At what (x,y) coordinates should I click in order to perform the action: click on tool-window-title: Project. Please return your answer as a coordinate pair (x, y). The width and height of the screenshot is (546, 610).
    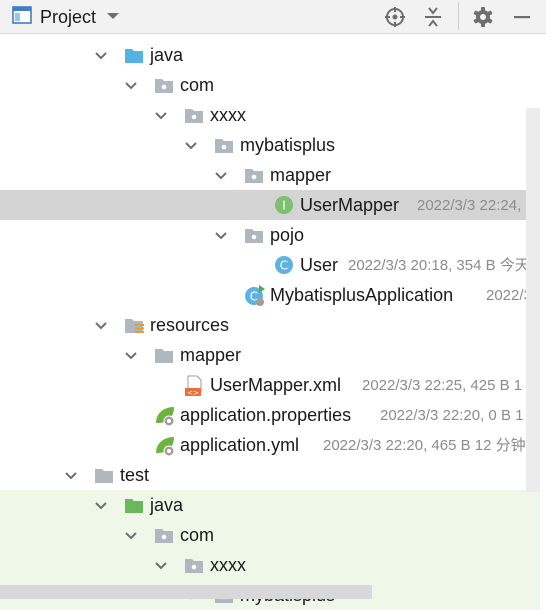
    Looking at the image, I should click on (68, 16).